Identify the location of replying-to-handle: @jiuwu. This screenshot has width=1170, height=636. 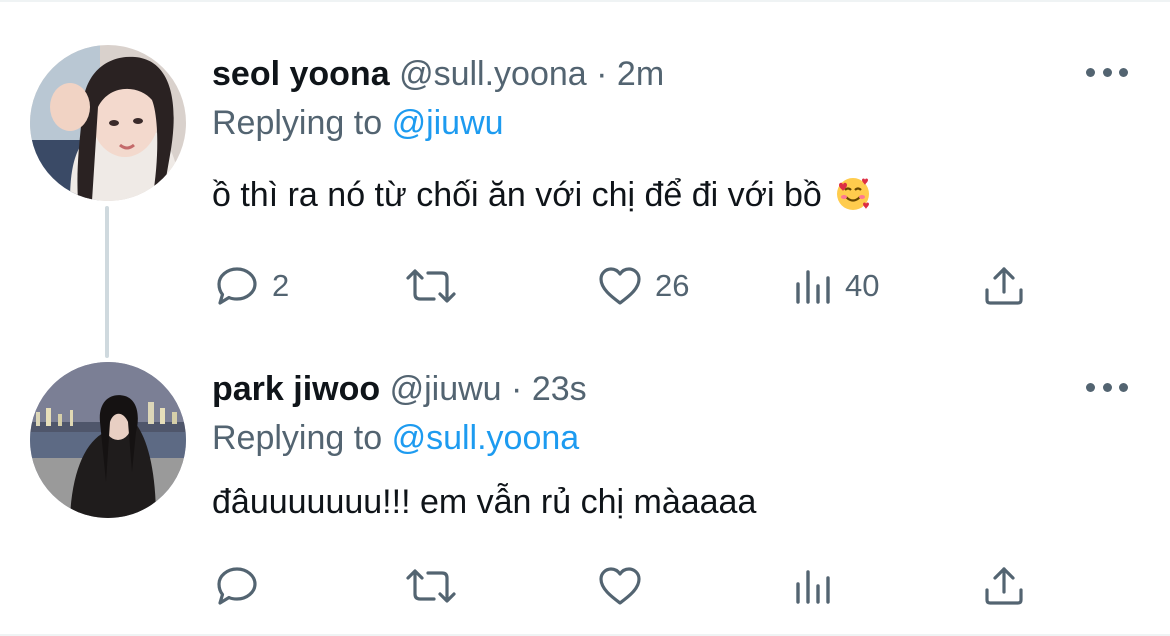
(448, 123).